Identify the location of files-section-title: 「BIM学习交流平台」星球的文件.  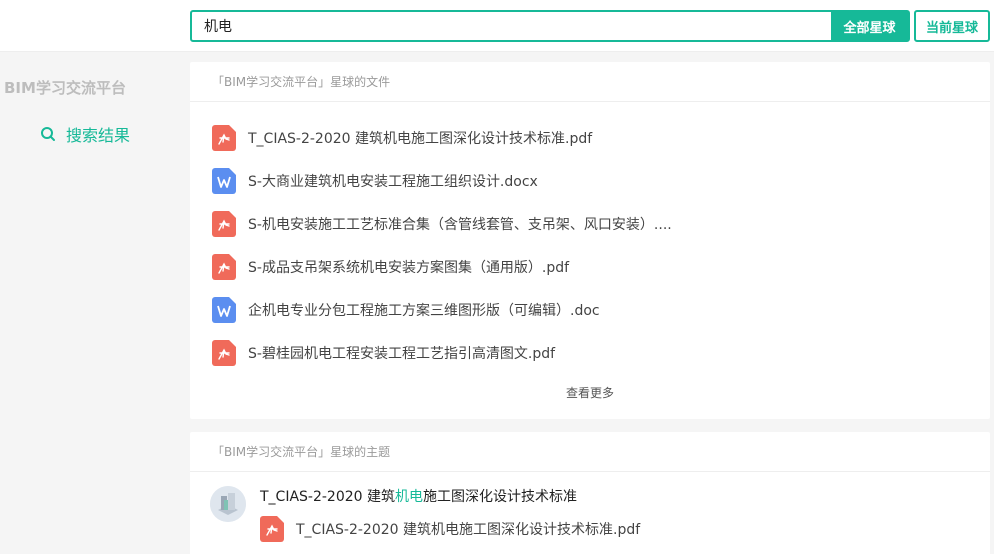
(590, 82).